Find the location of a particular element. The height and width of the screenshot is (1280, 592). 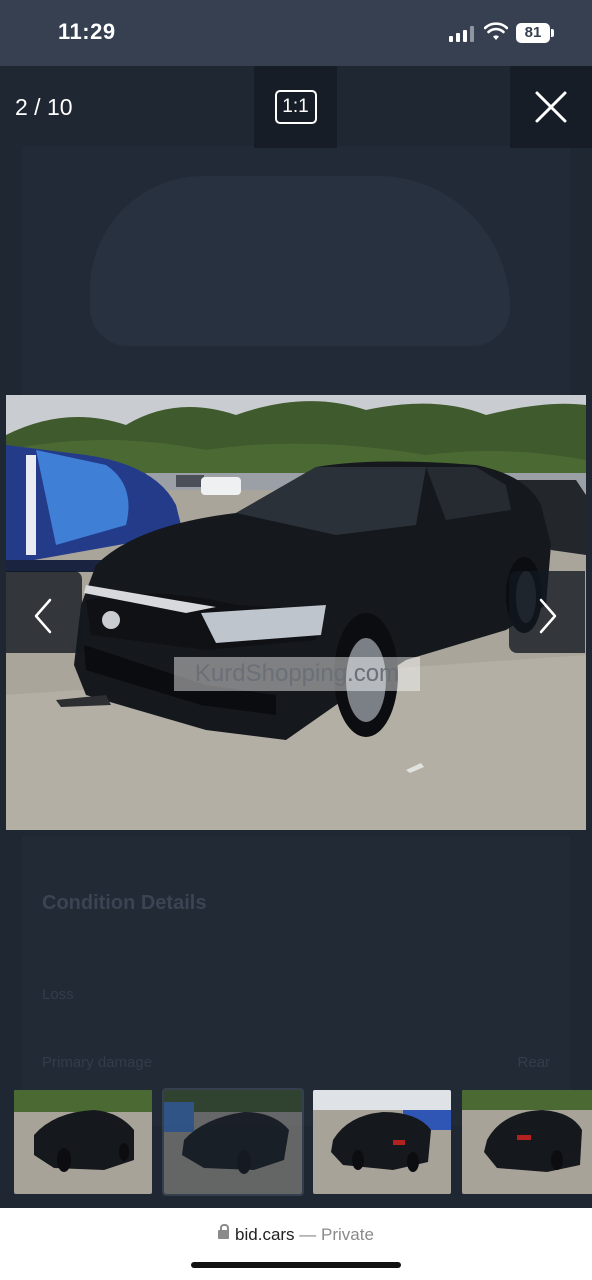

thumbnail-strip is located at coordinates (296, 1142).